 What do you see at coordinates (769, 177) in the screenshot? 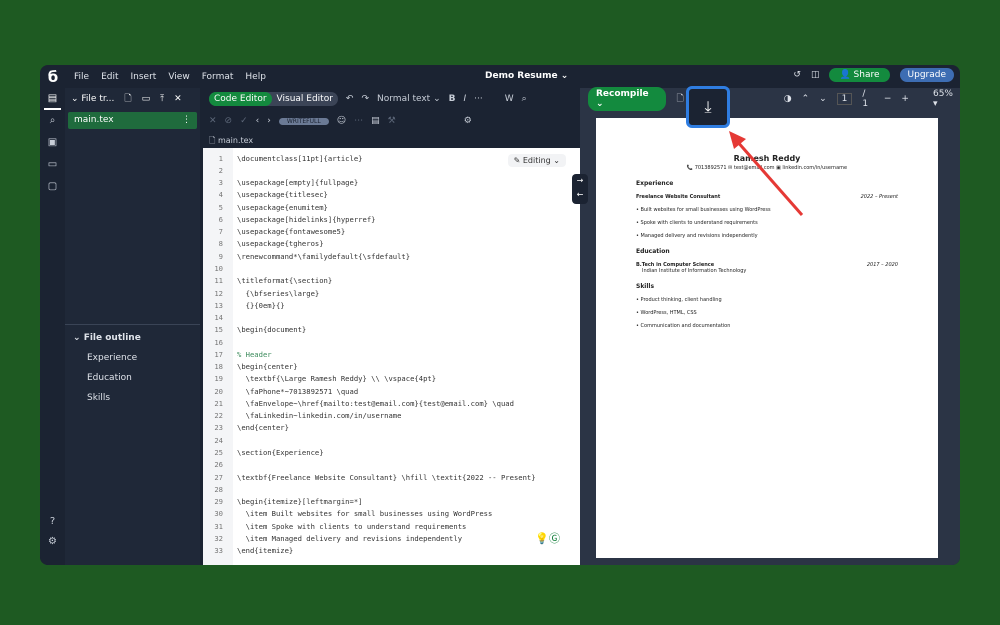
I see `arrow-shaft` at bounding box center [769, 177].